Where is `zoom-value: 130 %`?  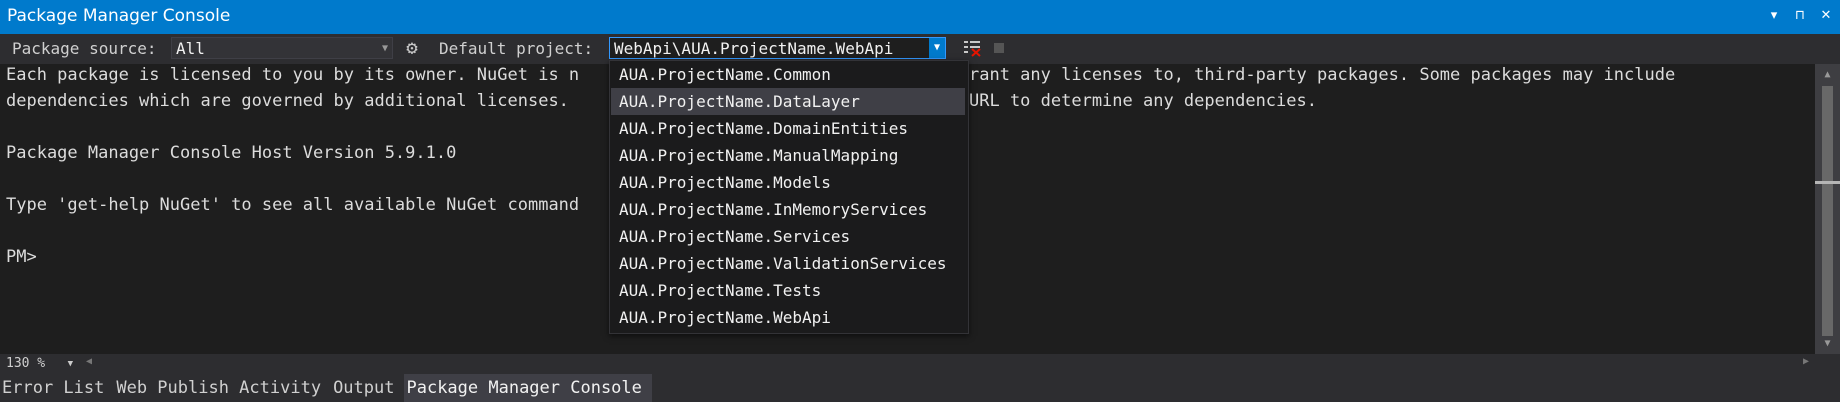
zoom-value: 130 % is located at coordinates (26, 363).